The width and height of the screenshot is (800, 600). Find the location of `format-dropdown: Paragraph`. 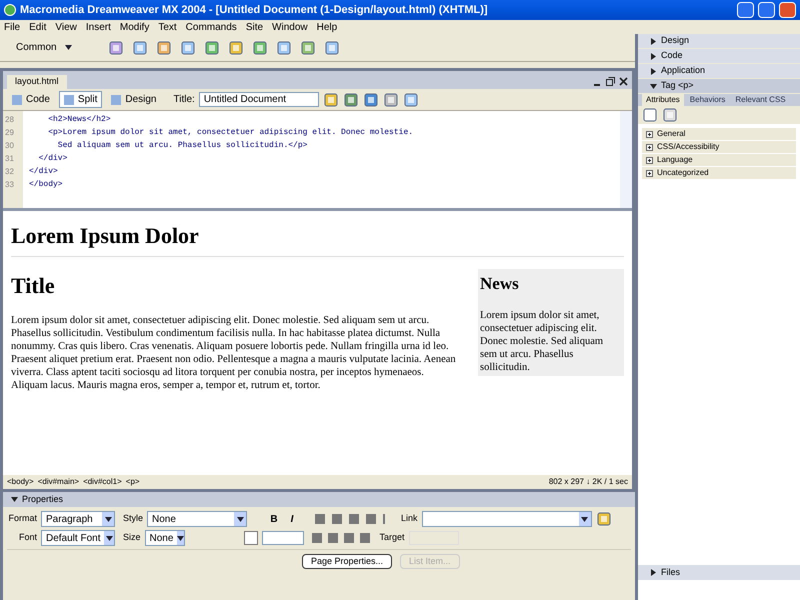

format-dropdown: Paragraph is located at coordinates (78, 519).